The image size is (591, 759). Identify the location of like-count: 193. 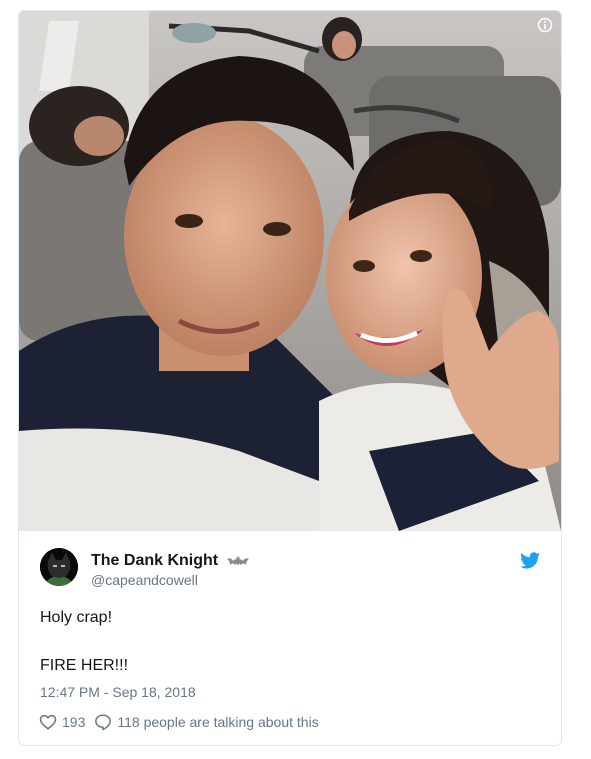
(74, 722).